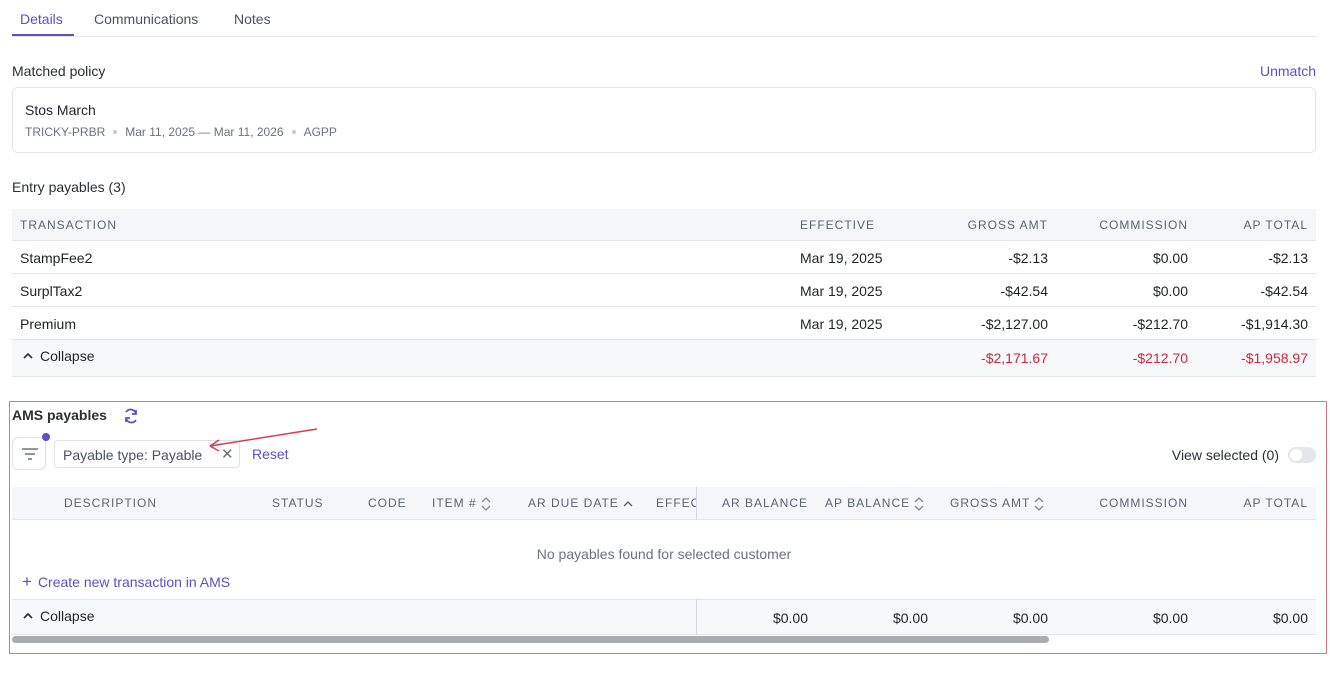 This screenshot has width=1330, height=675. Describe the element at coordinates (69, 225) in the screenshot. I see `col-transaction: TRANSACTION` at that location.